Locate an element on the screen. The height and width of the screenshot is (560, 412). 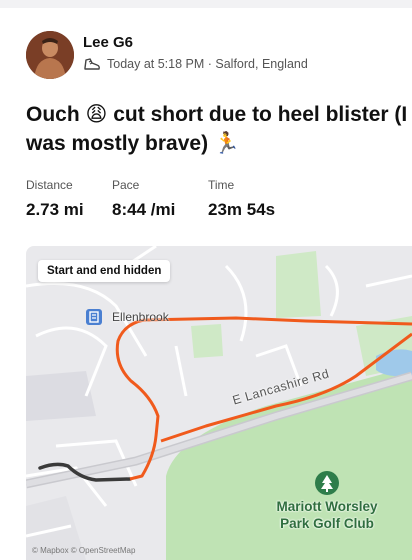
shoe-icon is located at coordinates (92, 64).